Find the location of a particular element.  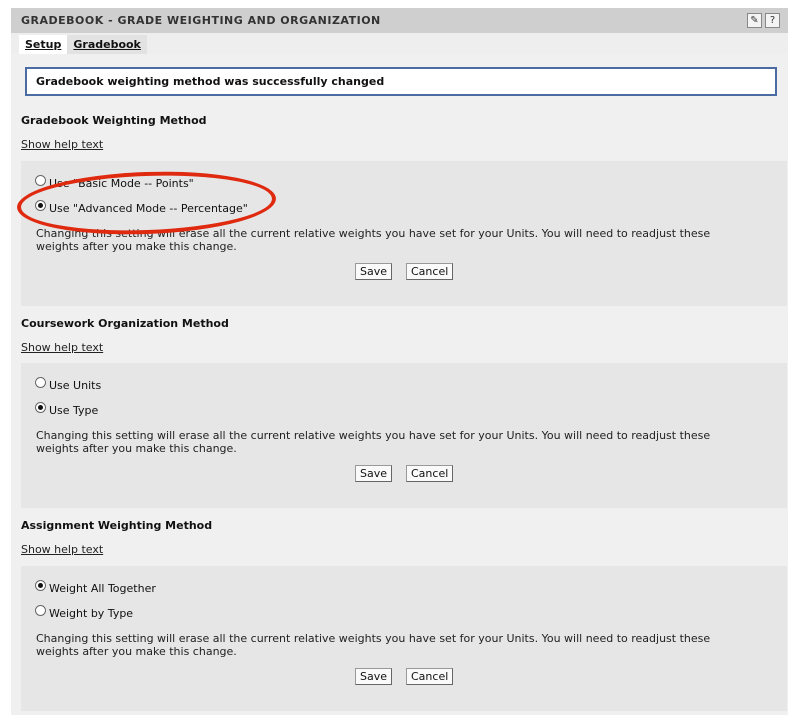

show-help-link-assignment-weighting: Show help text is located at coordinates (62, 549).